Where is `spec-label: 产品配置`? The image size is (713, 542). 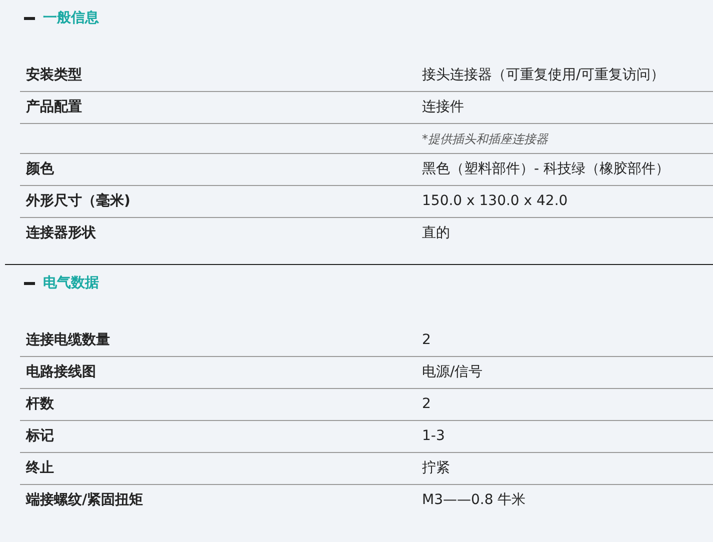 spec-label: 产品配置 is located at coordinates (54, 107).